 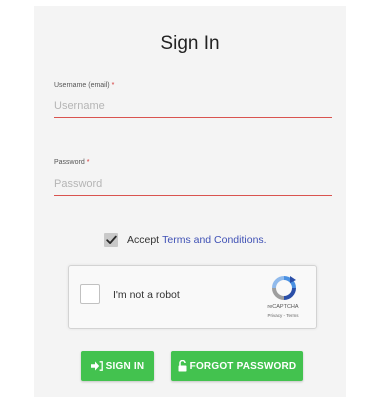 What do you see at coordinates (96, 366) in the screenshot?
I see `sign-in-icon` at bounding box center [96, 366].